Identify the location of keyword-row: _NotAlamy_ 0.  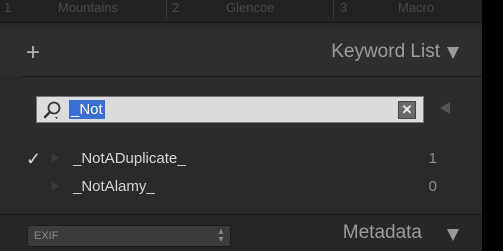
(252, 187).